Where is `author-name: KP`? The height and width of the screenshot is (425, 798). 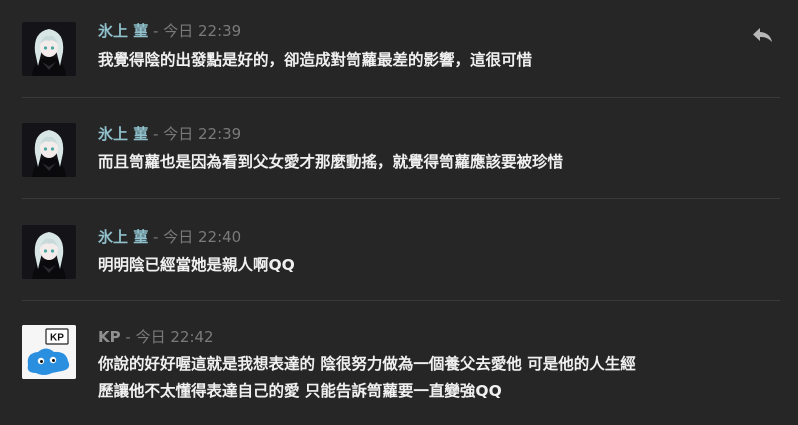 author-name: KP is located at coordinates (109, 337).